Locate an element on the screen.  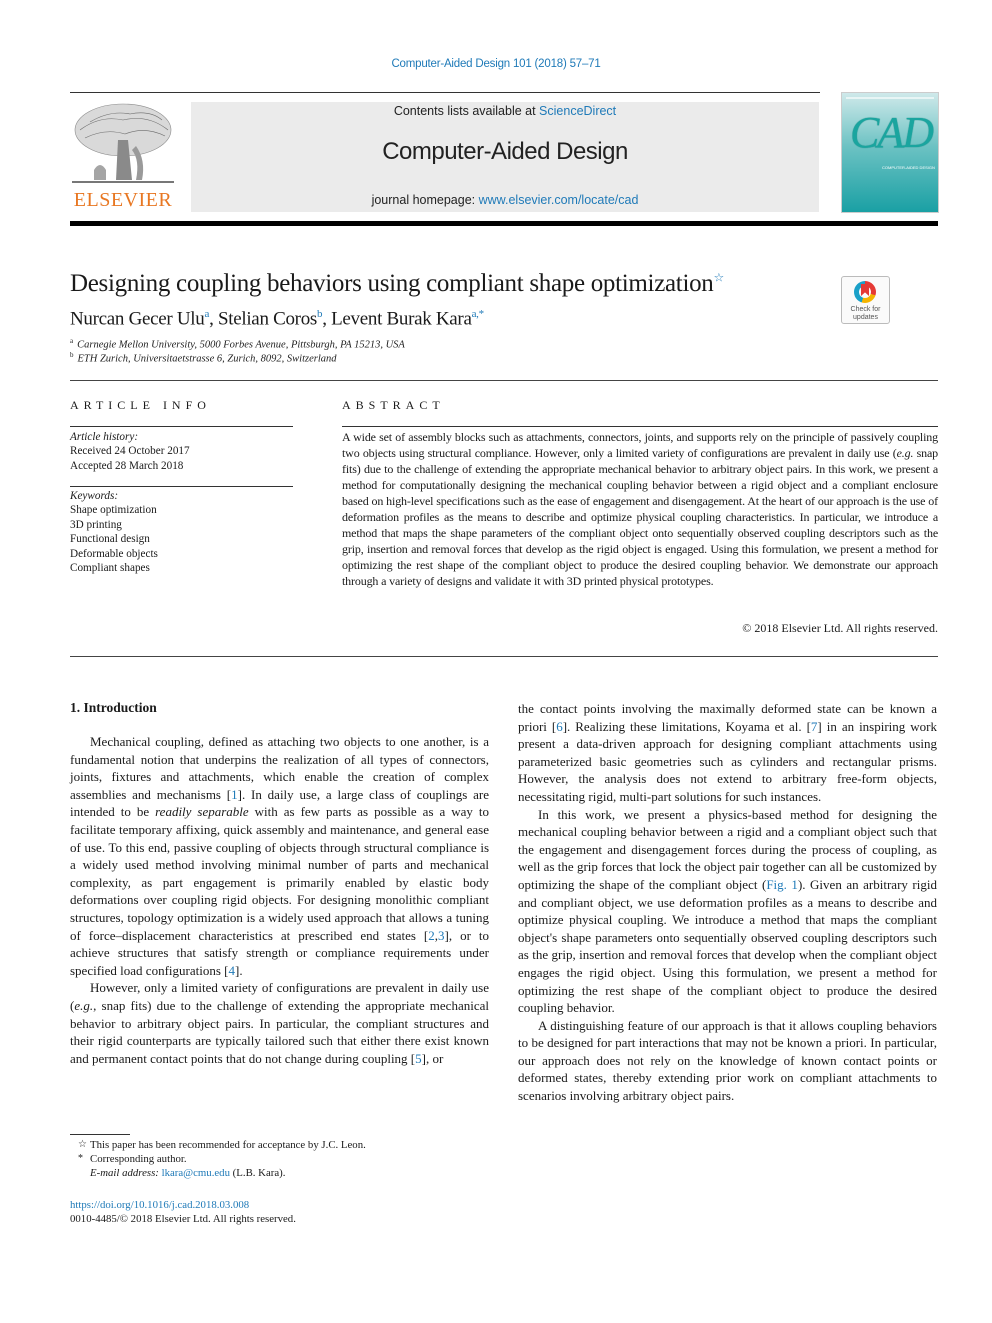
author-name: Stelian Coros is located at coordinates (267, 318).